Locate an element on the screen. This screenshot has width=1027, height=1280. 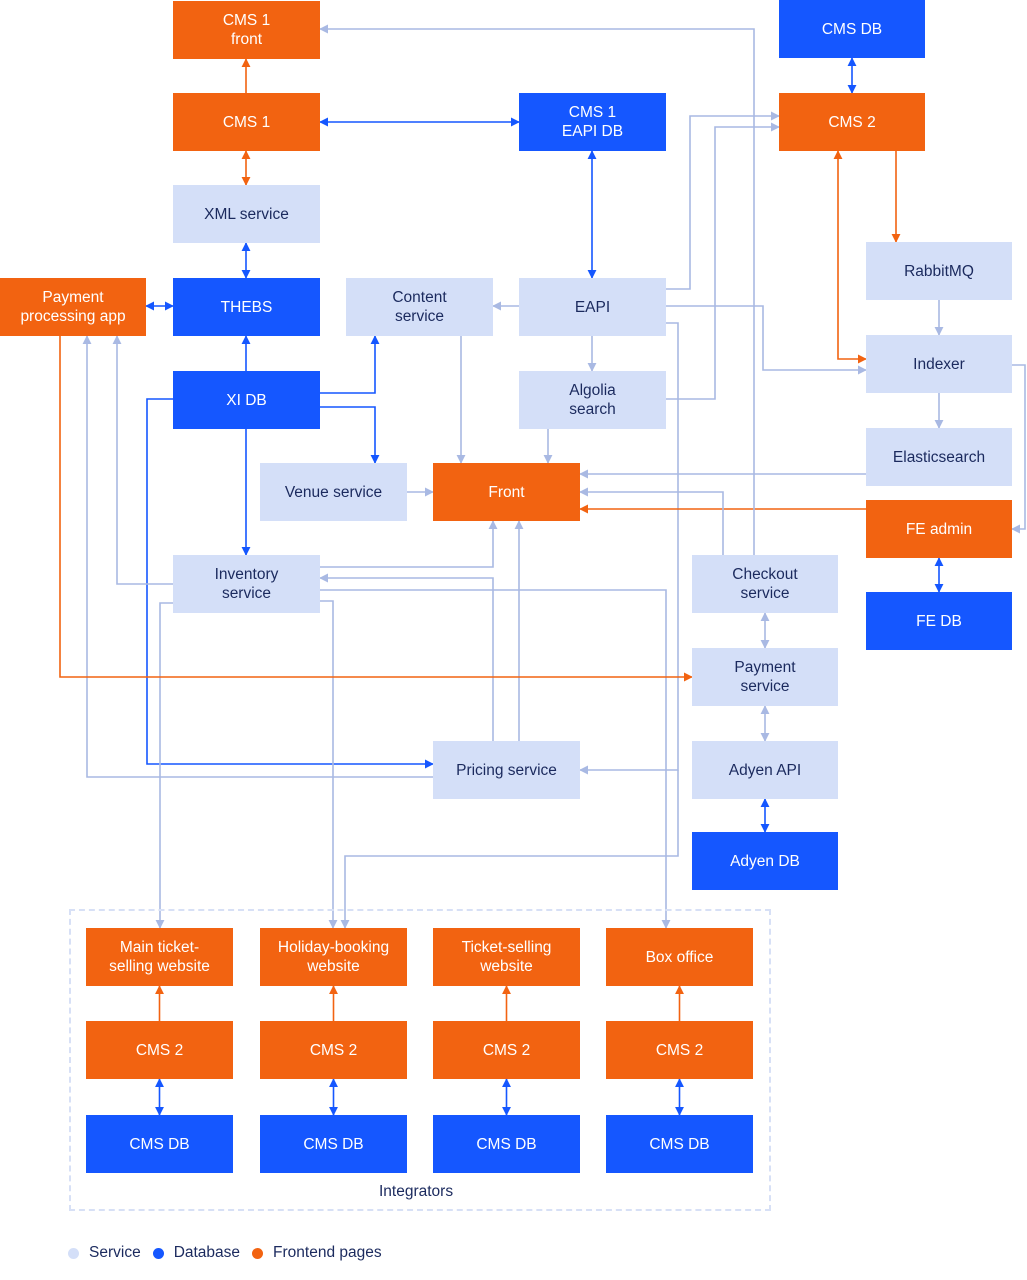
legend-label: Service is located at coordinates (115, 1252).